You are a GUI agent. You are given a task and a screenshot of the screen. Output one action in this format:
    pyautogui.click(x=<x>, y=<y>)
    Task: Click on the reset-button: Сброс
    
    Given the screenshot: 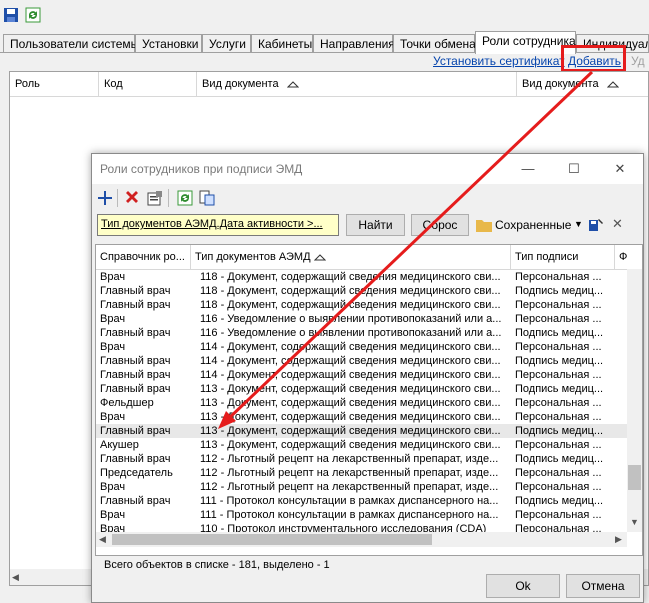 What is the action you would take?
    pyautogui.click(x=440, y=225)
    